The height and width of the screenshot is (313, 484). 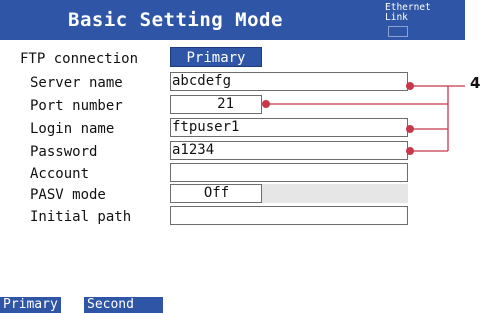 What do you see at coordinates (68, 195) in the screenshot?
I see `pasv-mode-label: PASV mode` at bounding box center [68, 195].